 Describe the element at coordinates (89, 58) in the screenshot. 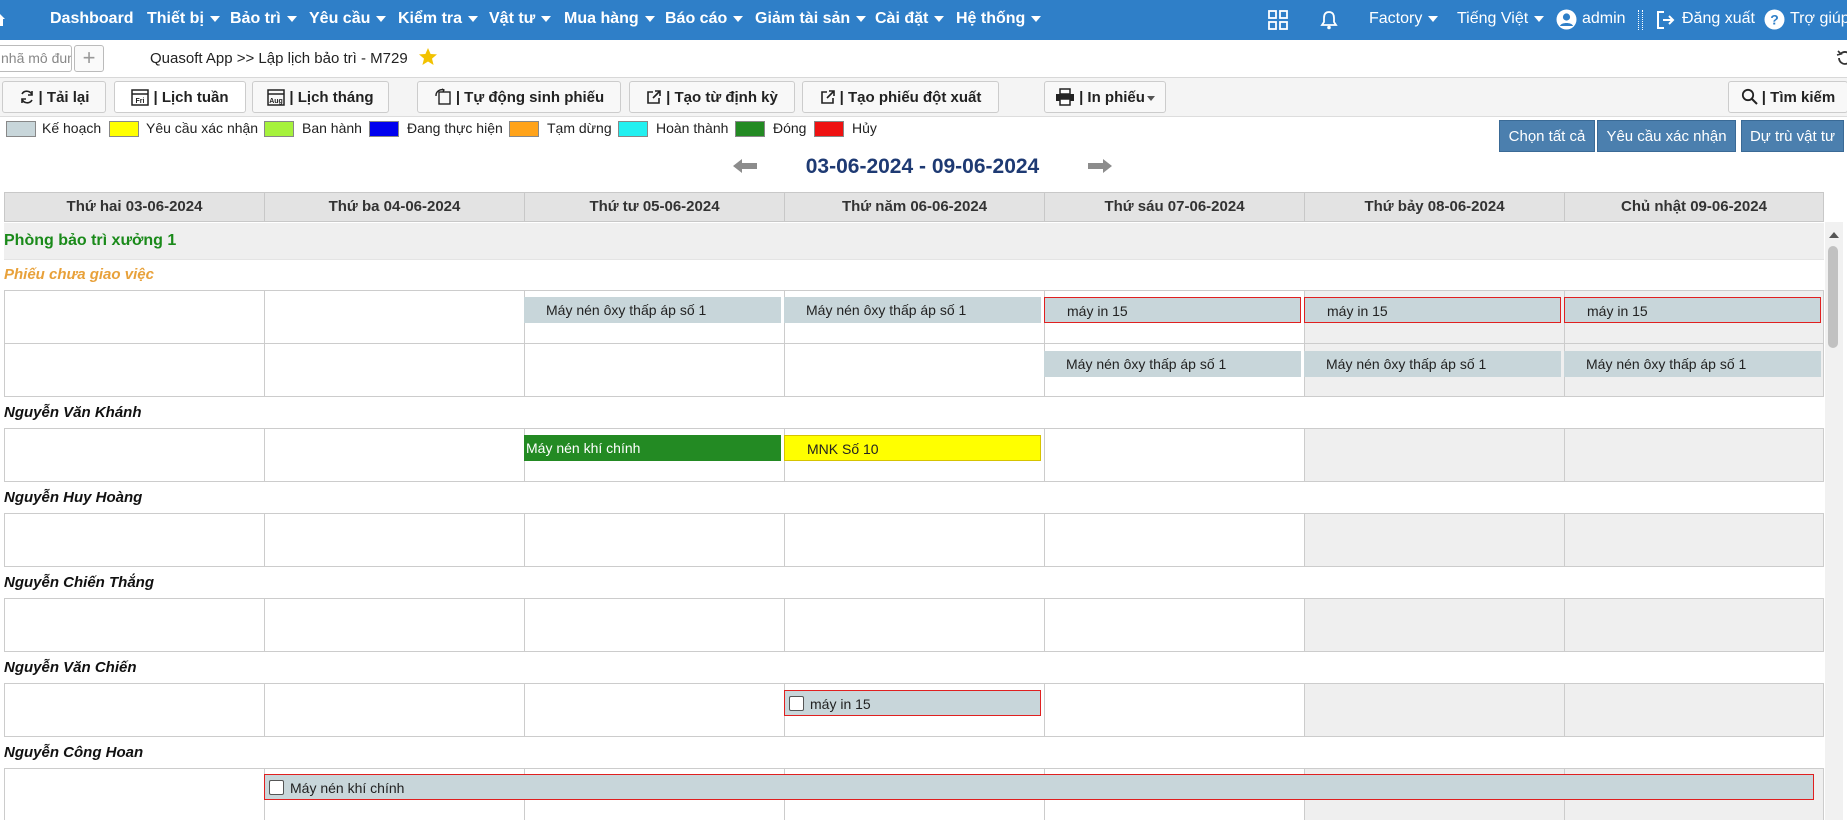

I see `add-icon: +` at that location.